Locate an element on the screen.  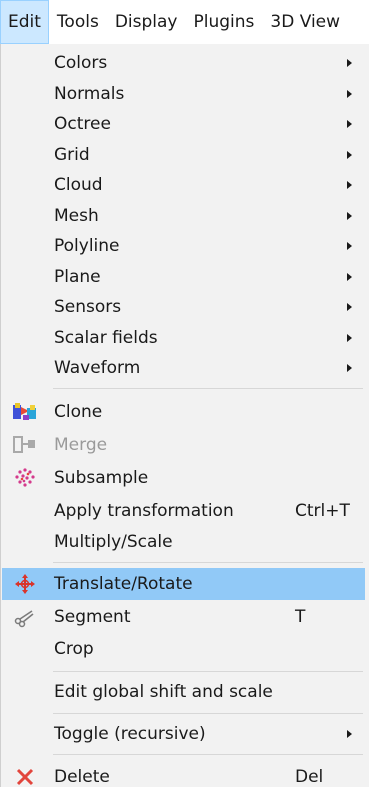
menu-item-apply-transformation: Apply transformation Ctrl+T is located at coordinates (184, 511).